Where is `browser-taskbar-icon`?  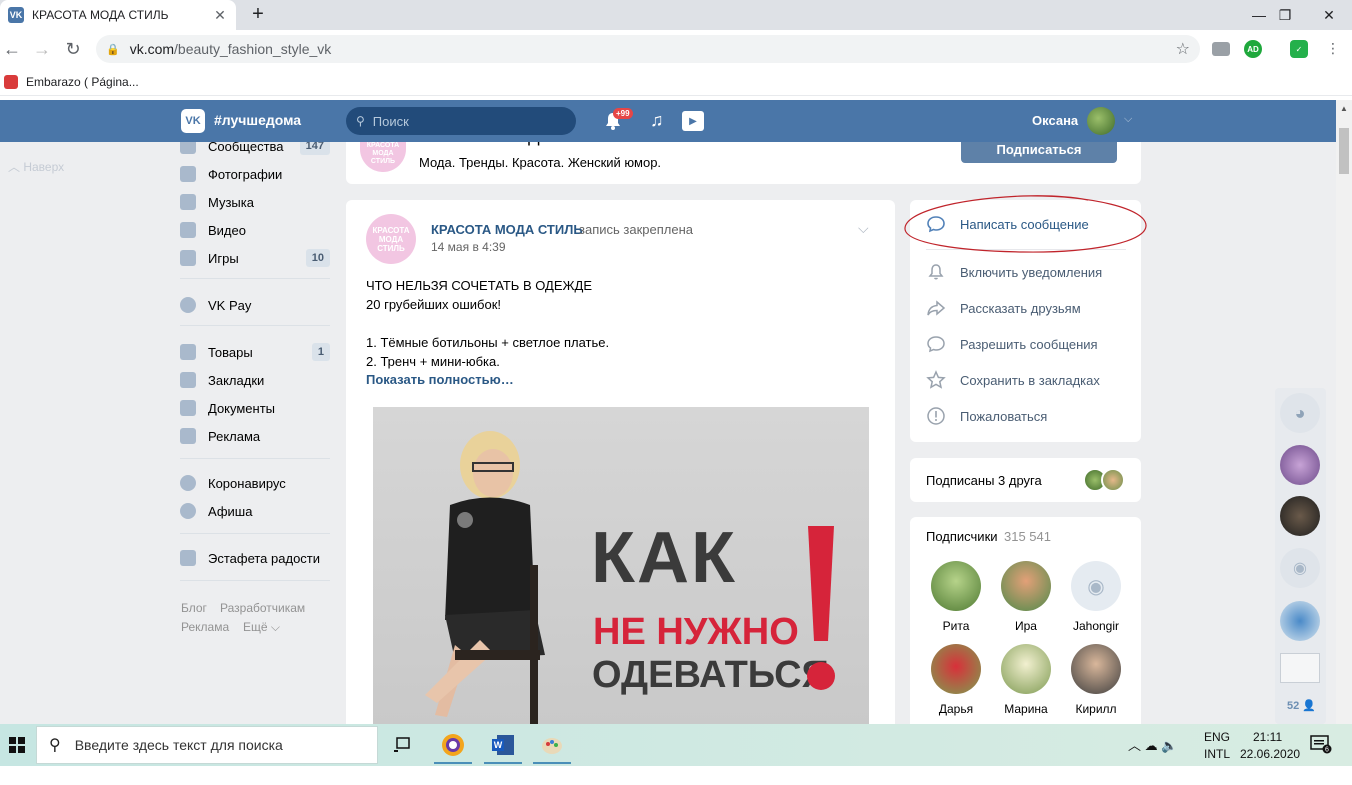 browser-taskbar-icon is located at coordinates (453, 745).